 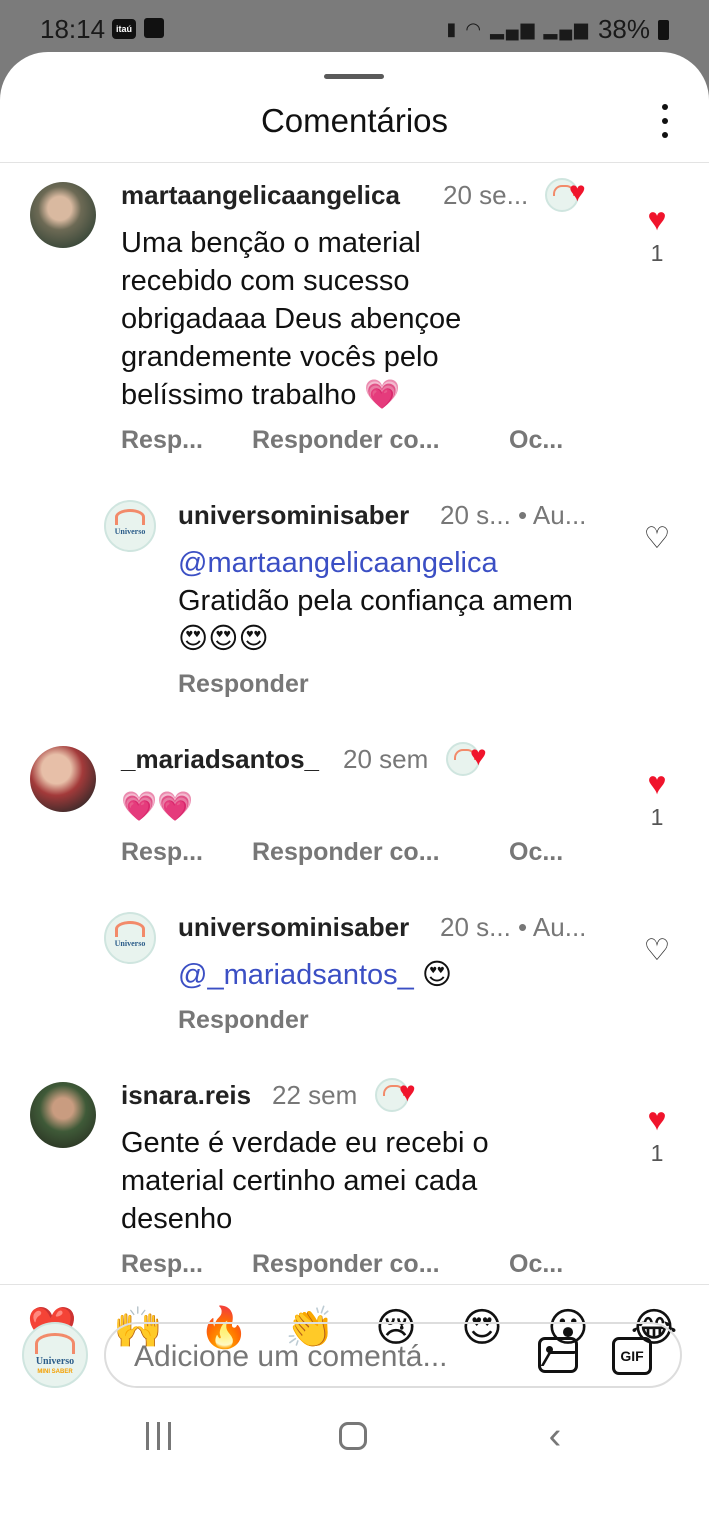 What do you see at coordinates (154, 28) in the screenshot?
I see `gallery-notification-icon` at bounding box center [154, 28].